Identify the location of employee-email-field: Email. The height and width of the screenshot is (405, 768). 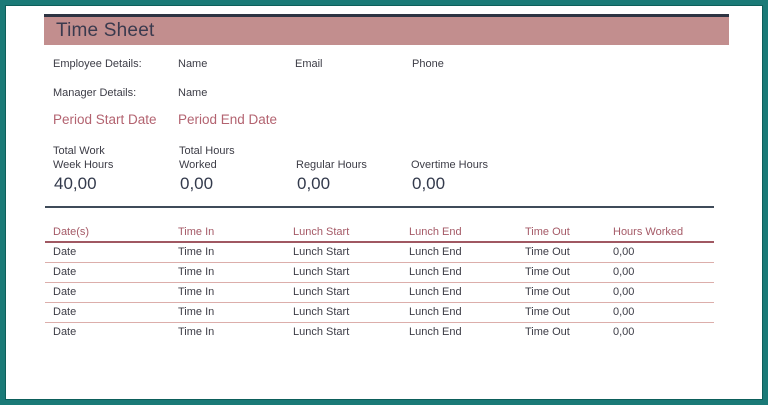
(309, 64).